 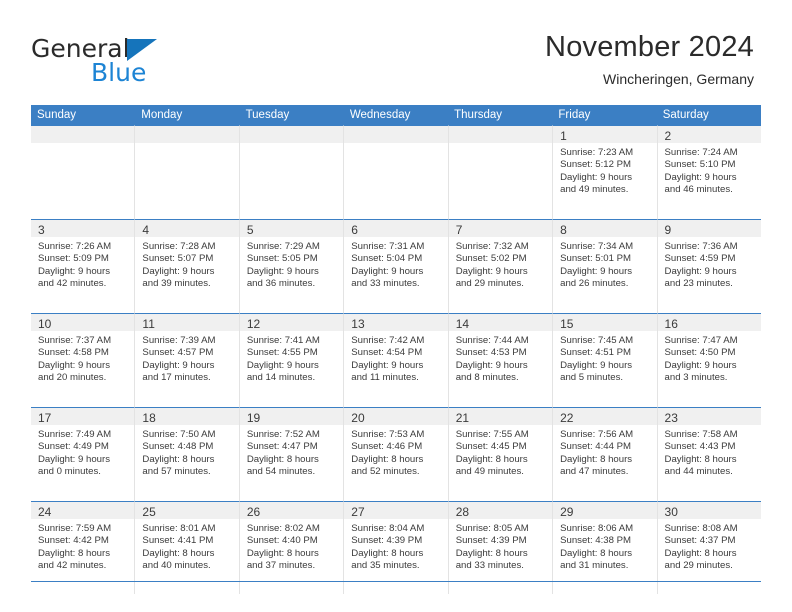 What do you see at coordinates (179, 528) in the screenshot?
I see `day-detail-line: Sunrise: 8:01 AM` at bounding box center [179, 528].